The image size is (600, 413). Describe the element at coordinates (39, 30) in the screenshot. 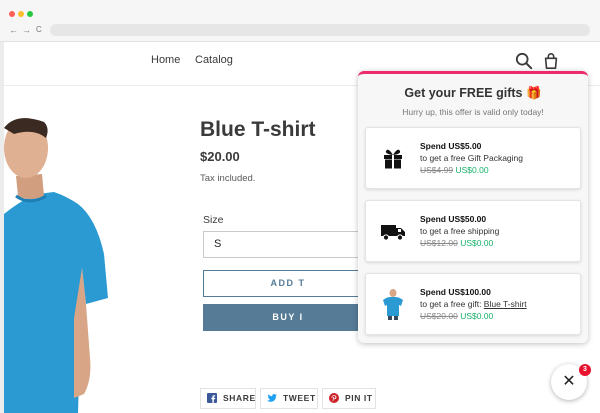

I see `reload-icon: C` at that location.